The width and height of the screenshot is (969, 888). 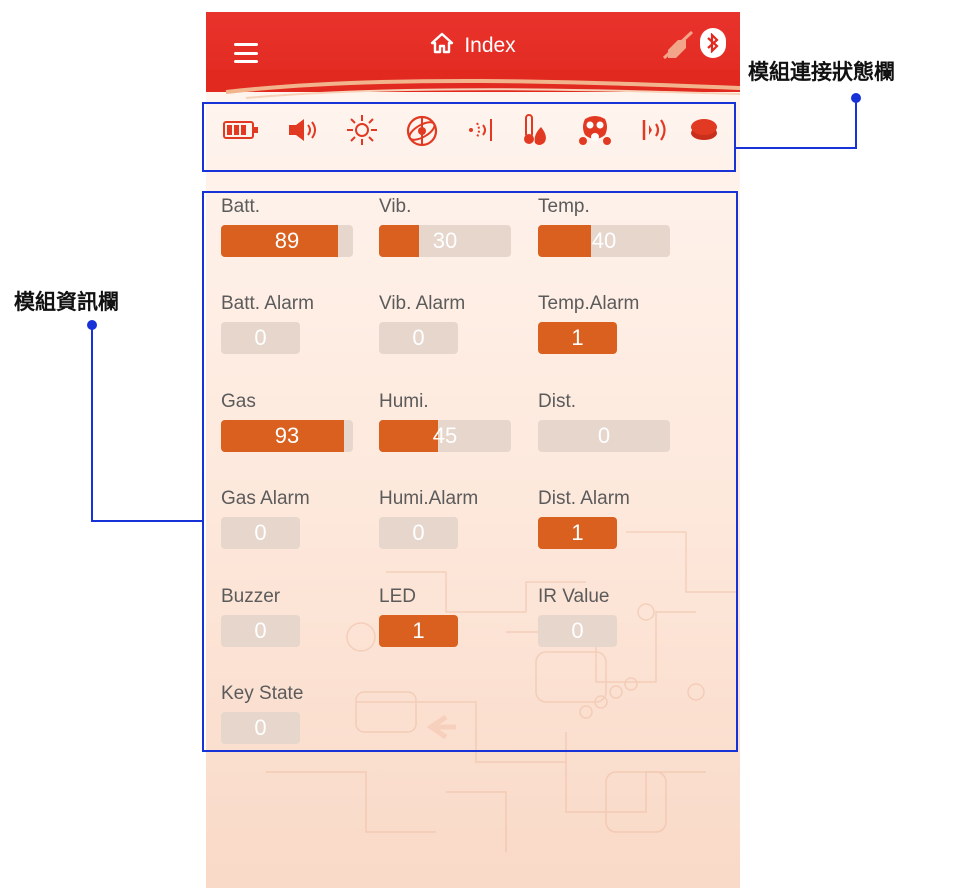 I want to click on module-cell: Batt. Alarm 0, so click(x=267, y=323).